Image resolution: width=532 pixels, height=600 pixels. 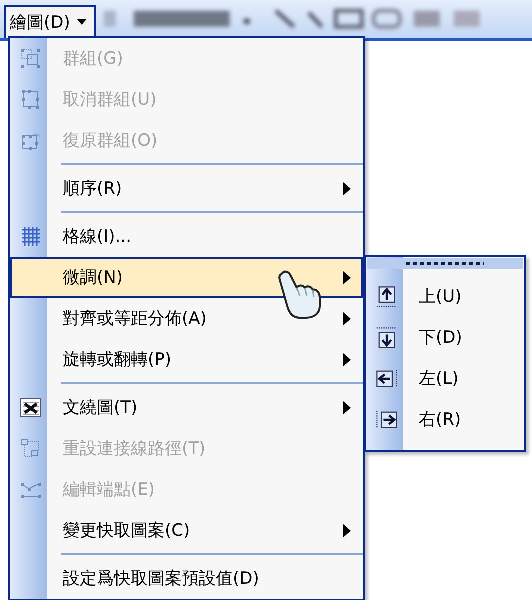 I want to click on text-wrap-icon, so click(x=30, y=408).